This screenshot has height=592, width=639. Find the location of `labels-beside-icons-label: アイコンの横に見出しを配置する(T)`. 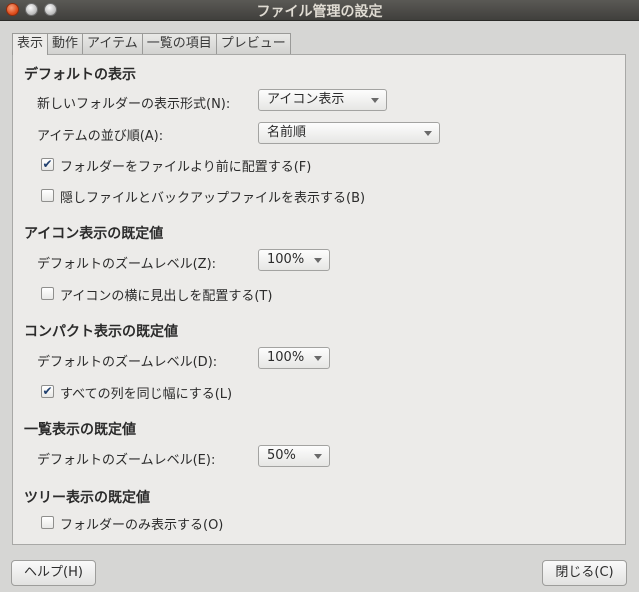

labels-beside-icons-label: アイコンの横に見出しを配置する(T) is located at coordinates (166, 294).